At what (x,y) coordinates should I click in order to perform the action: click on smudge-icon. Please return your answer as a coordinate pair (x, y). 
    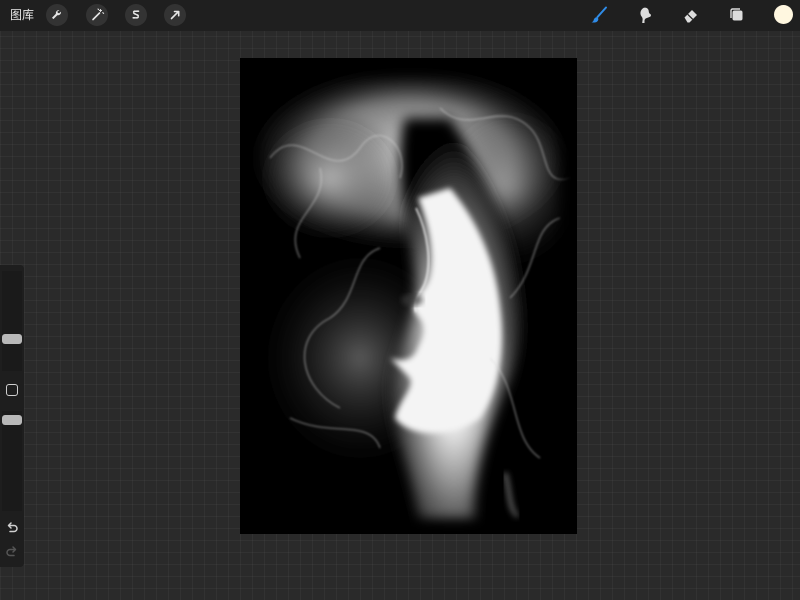
    Looking at the image, I should click on (645, 15).